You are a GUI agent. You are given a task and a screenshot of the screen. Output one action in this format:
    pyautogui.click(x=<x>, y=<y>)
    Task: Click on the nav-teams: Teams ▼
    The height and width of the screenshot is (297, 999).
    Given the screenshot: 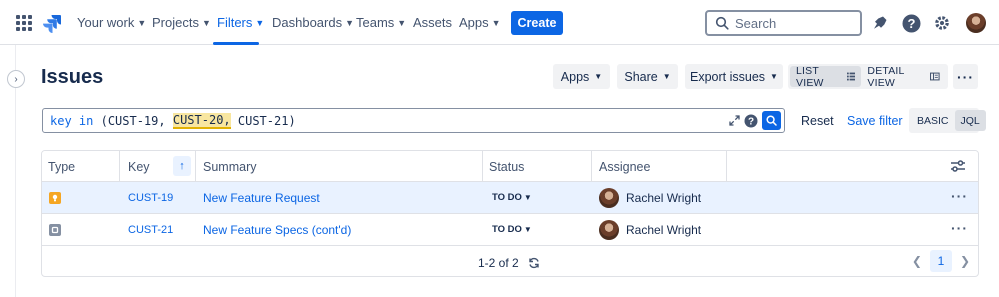 What is the action you would take?
    pyautogui.click(x=381, y=22)
    